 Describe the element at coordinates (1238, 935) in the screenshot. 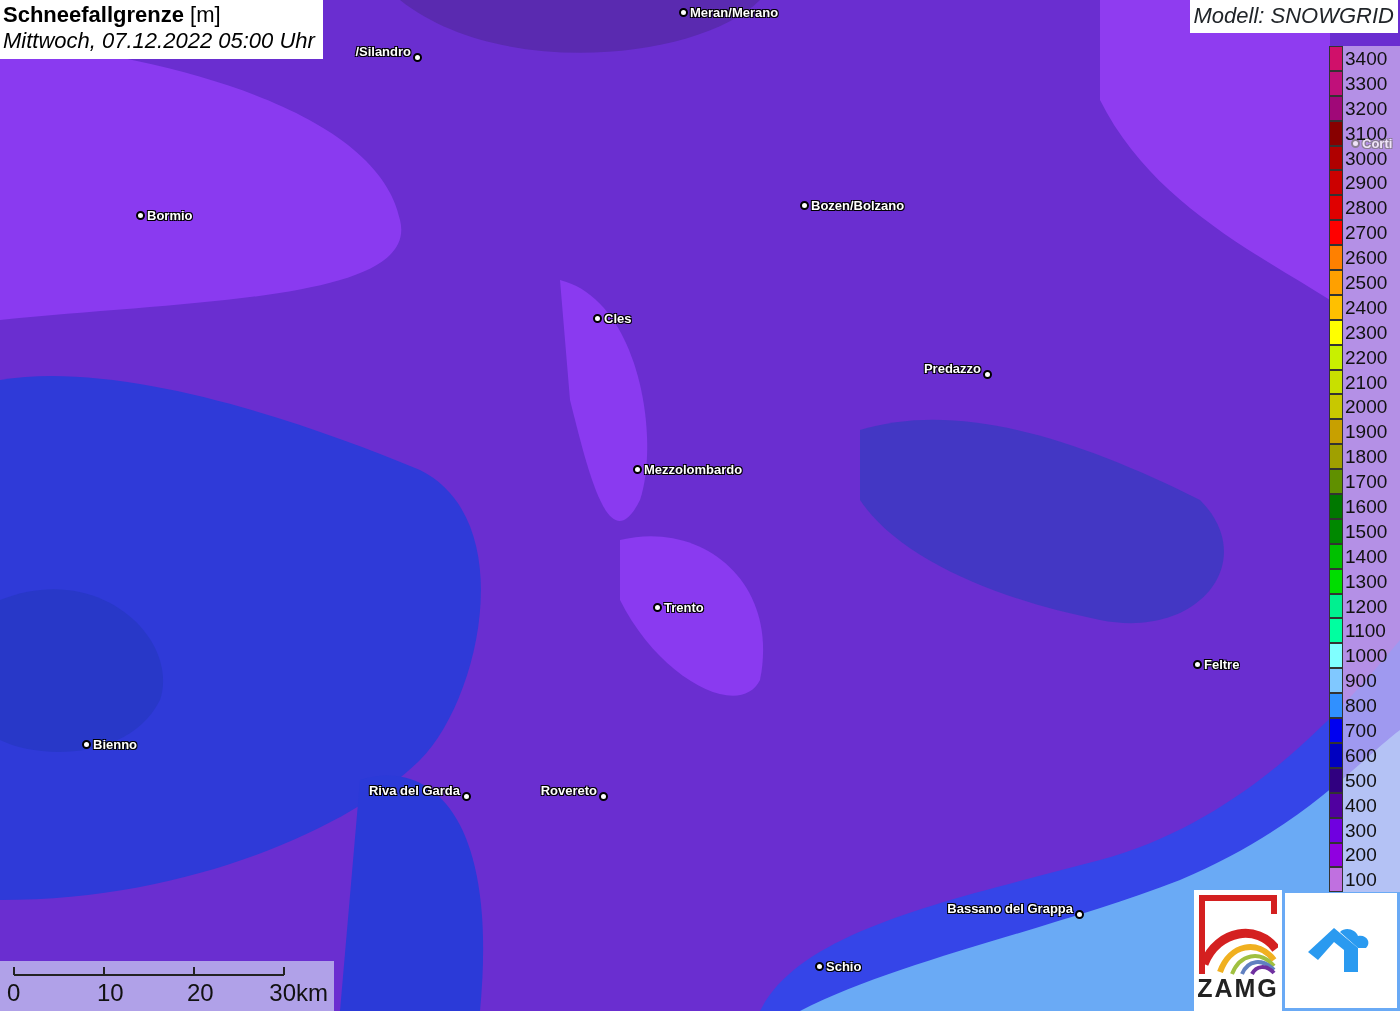

I see `rainbow-logo-icon` at that location.